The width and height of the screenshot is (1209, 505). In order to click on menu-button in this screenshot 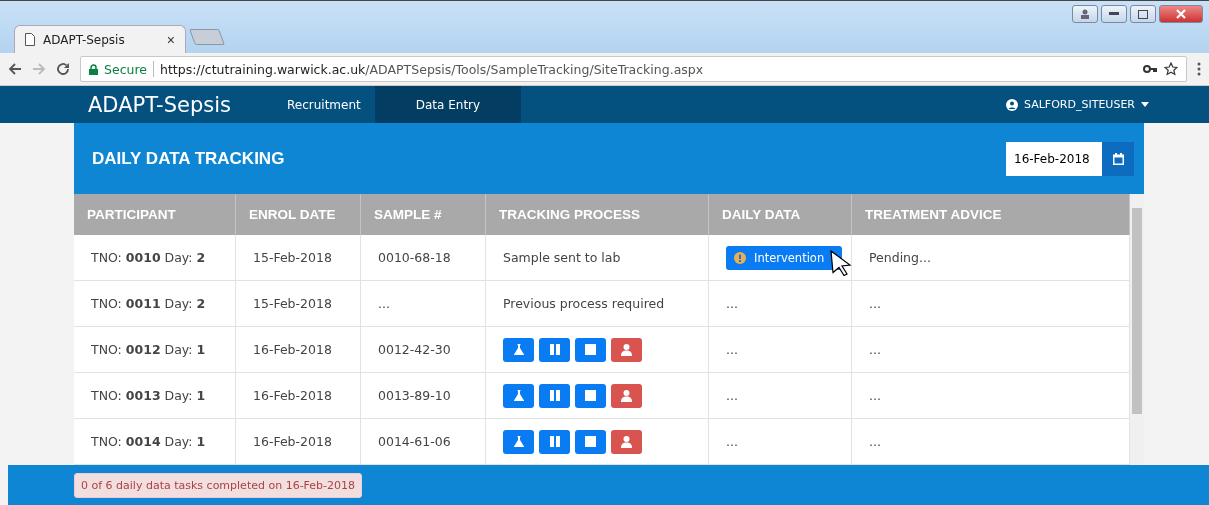, I will do `click(1199, 69)`.